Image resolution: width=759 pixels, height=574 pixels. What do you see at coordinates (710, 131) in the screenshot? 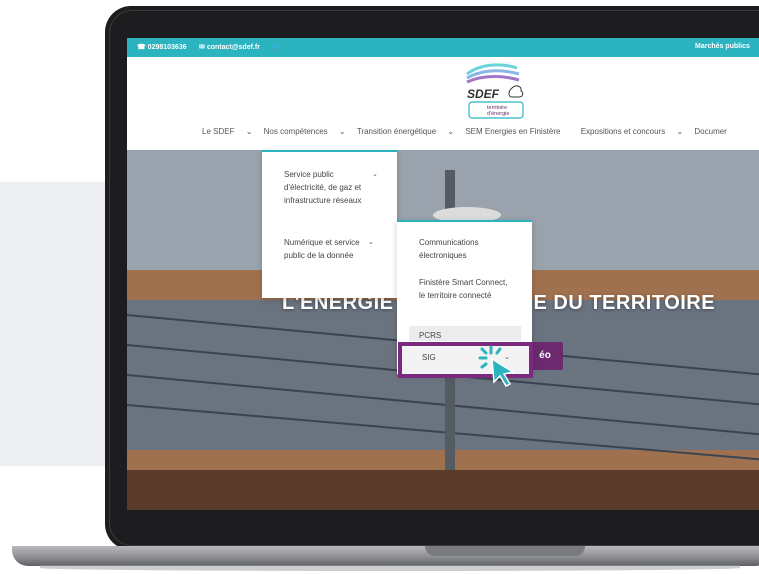
I see `nav-label: Documer` at bounding box center [710, 131].